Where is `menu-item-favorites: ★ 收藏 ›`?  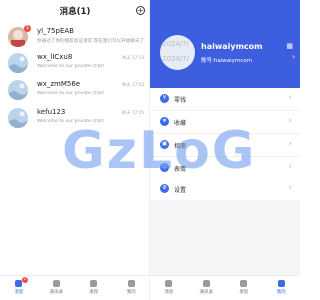
menu-item-favorites: ★ 收藏 › is located at coordinates (225, 122).